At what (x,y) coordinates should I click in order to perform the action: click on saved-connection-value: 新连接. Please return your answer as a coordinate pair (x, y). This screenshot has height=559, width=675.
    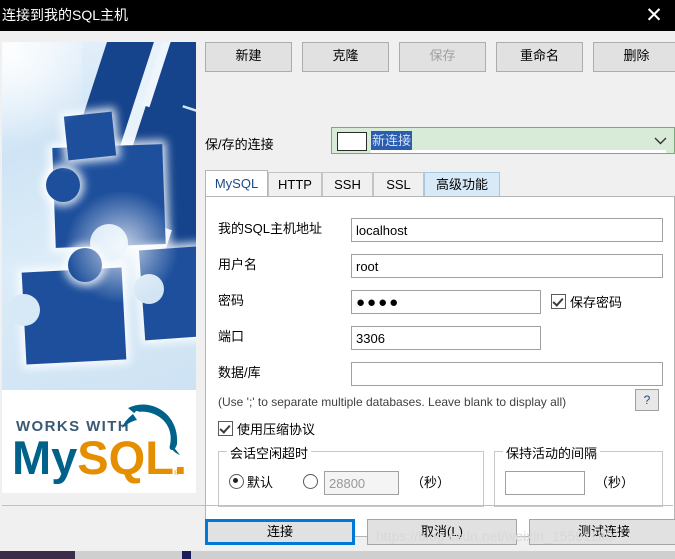
    Looking at the image, I should click on (392, 140).